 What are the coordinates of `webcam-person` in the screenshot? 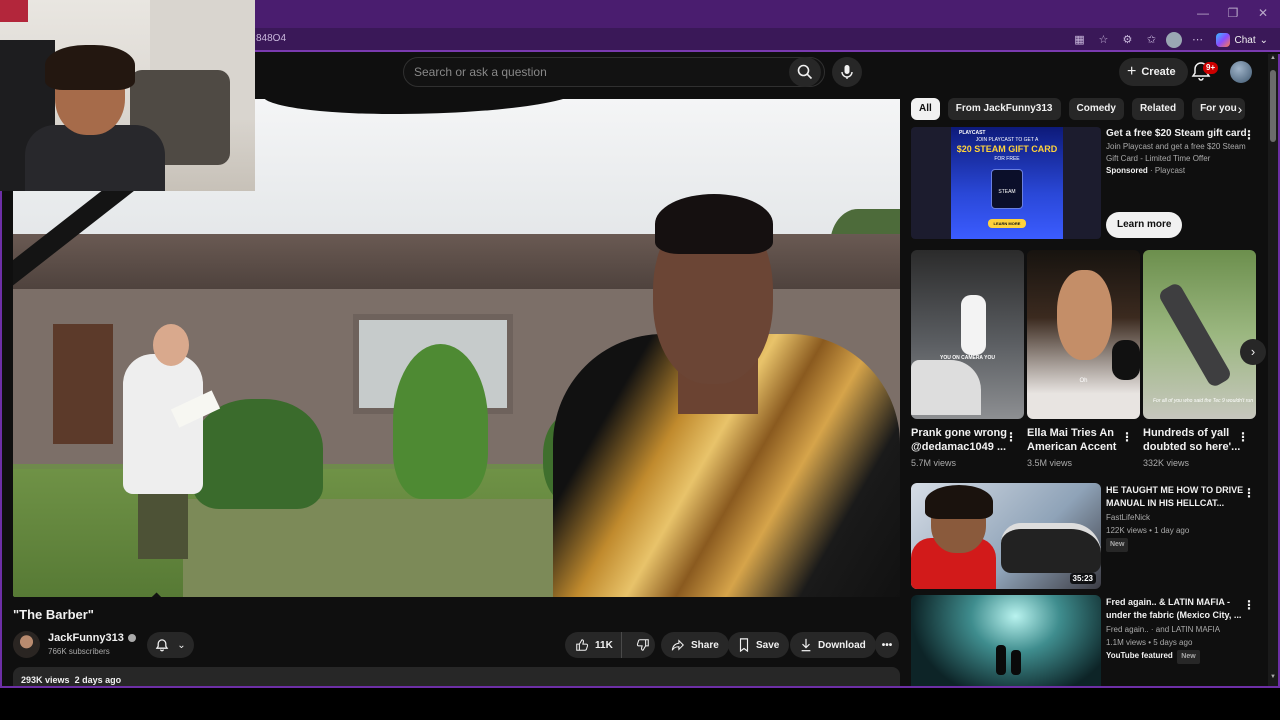 It's located at (90, 67).